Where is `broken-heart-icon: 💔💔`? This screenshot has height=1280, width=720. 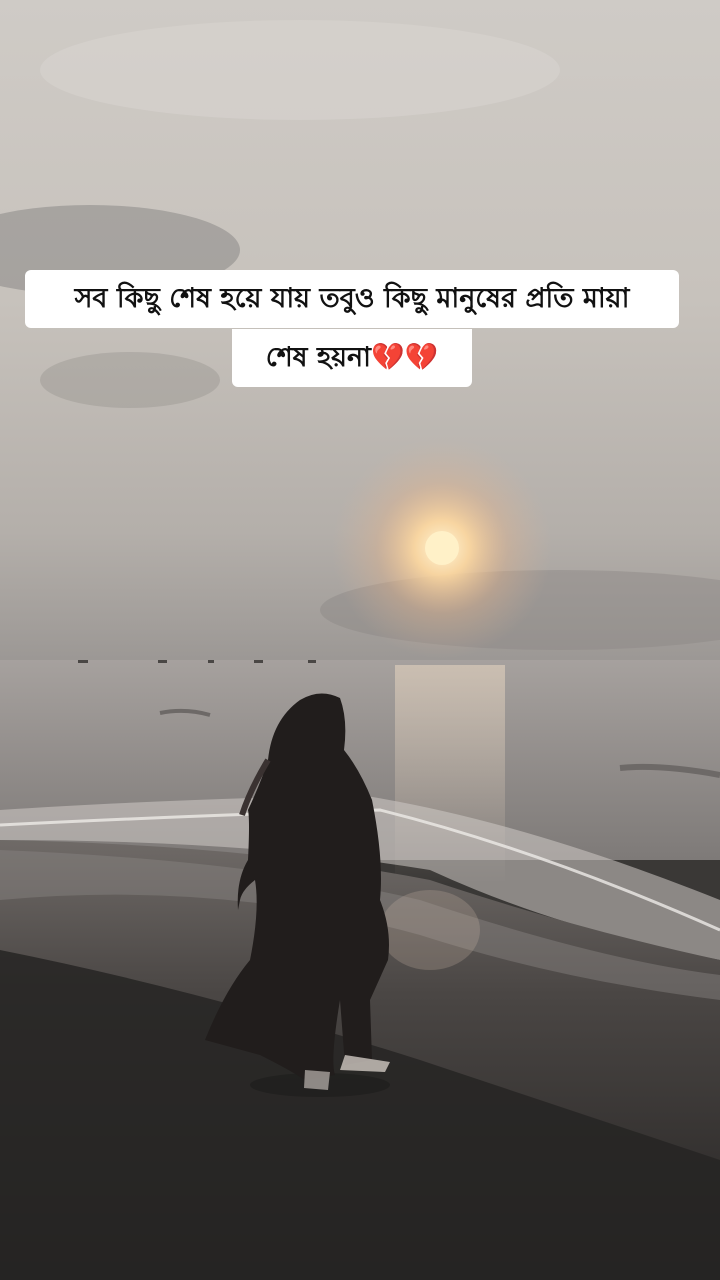
broken-heart-icon: 💔💔 is located at coordinates (405, 357).